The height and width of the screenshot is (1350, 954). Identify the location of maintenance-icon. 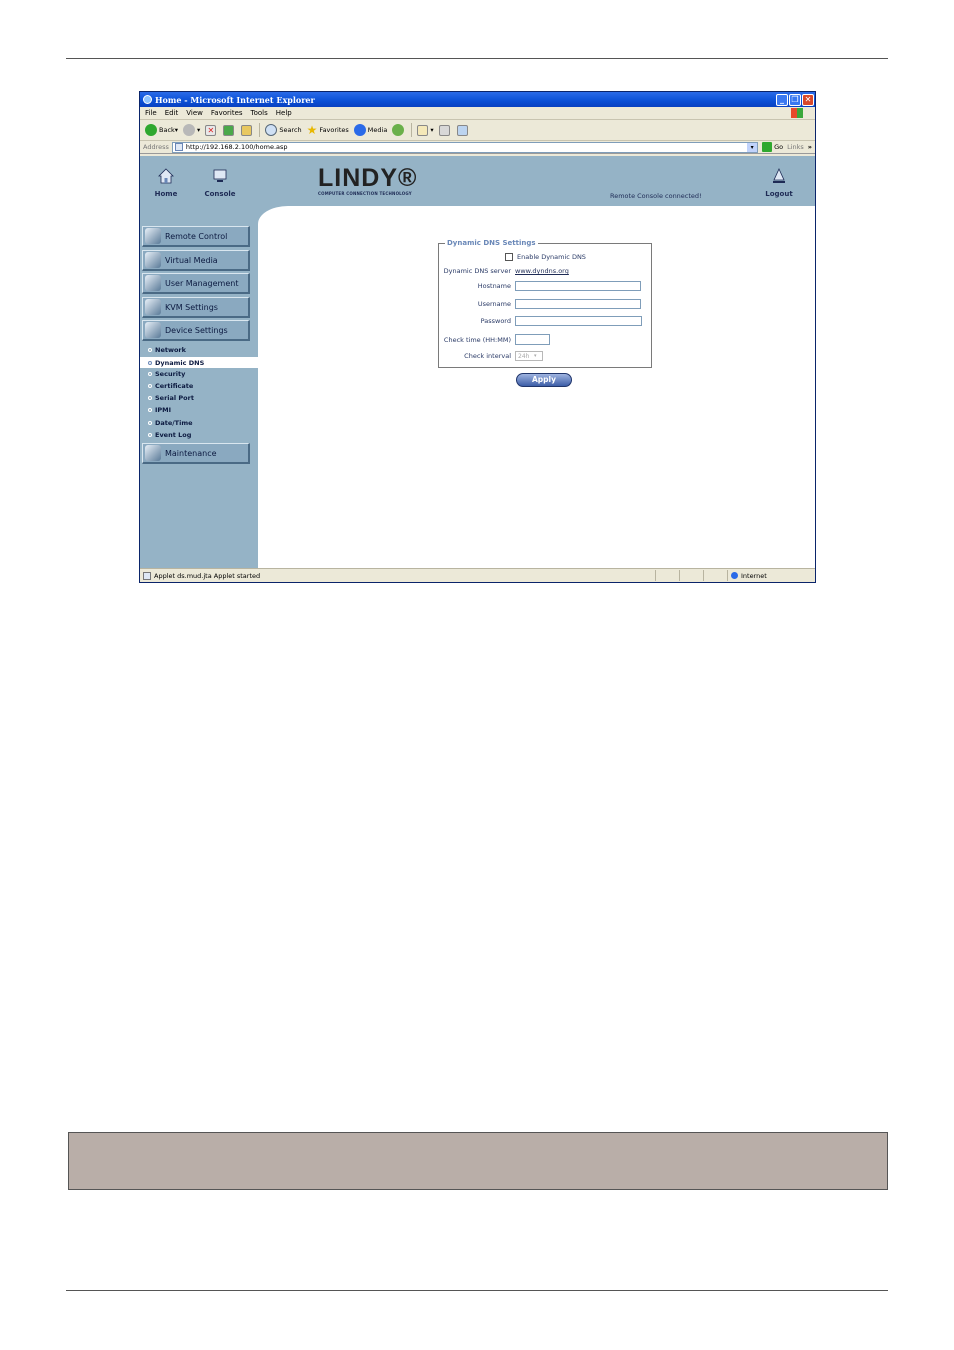
(153, 453).